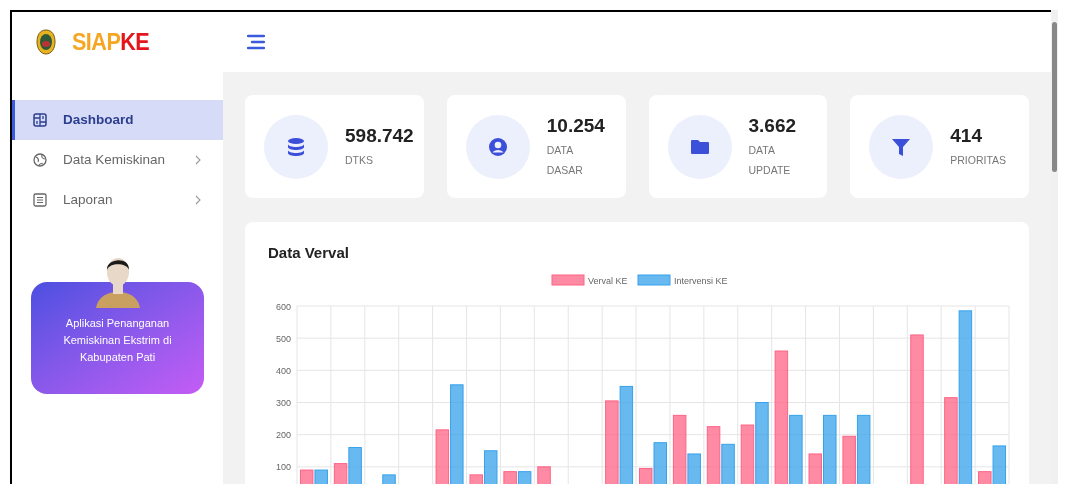  I want to click on promo-text: Aplikasi Penanganan Kemiskinan Ekstrim di Kabupaten Pati, so click(117, 340).